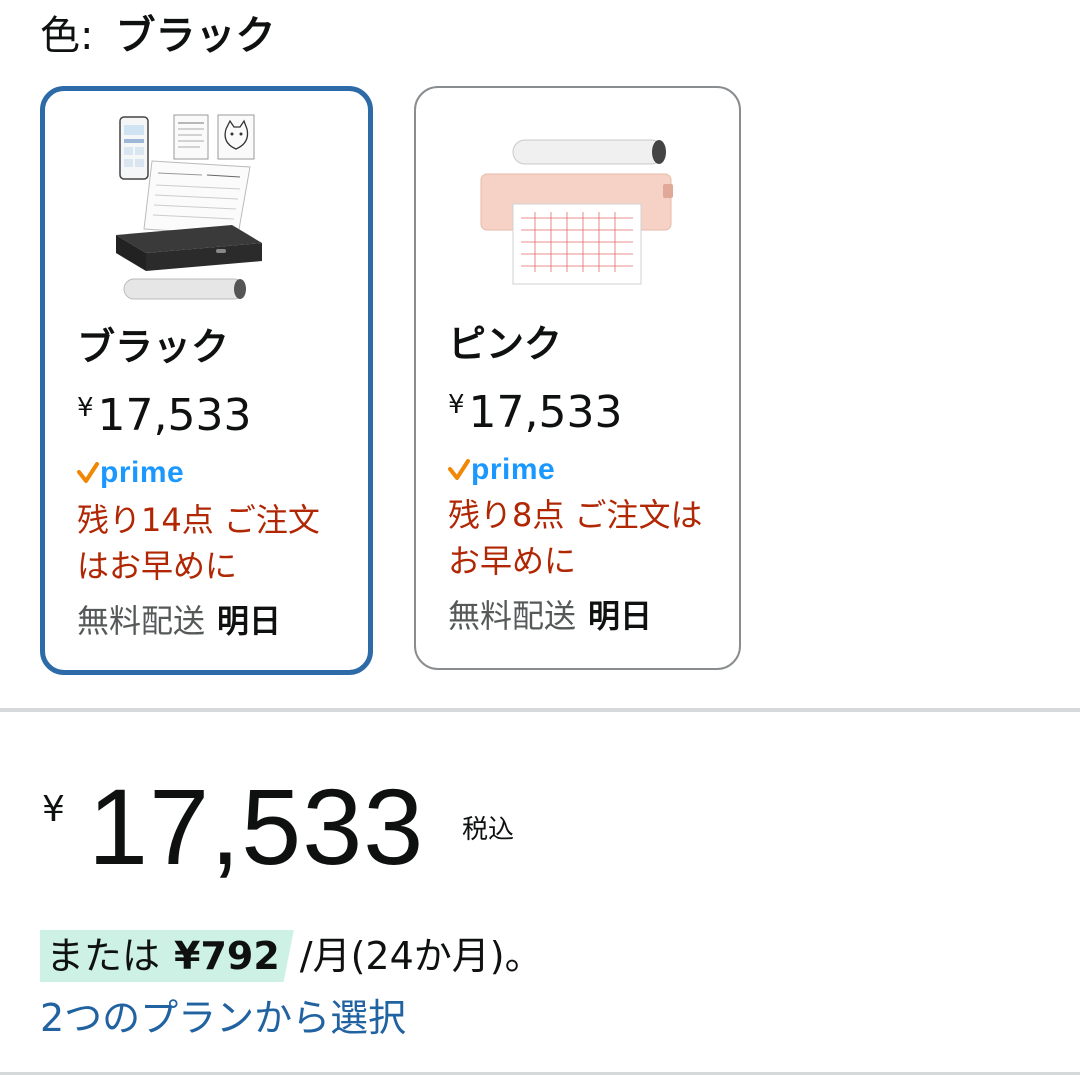 The image size is (1080, 1075). Describe the element at coordinates (188, 207) in the screenshot. I see `product-image-black` at that location.